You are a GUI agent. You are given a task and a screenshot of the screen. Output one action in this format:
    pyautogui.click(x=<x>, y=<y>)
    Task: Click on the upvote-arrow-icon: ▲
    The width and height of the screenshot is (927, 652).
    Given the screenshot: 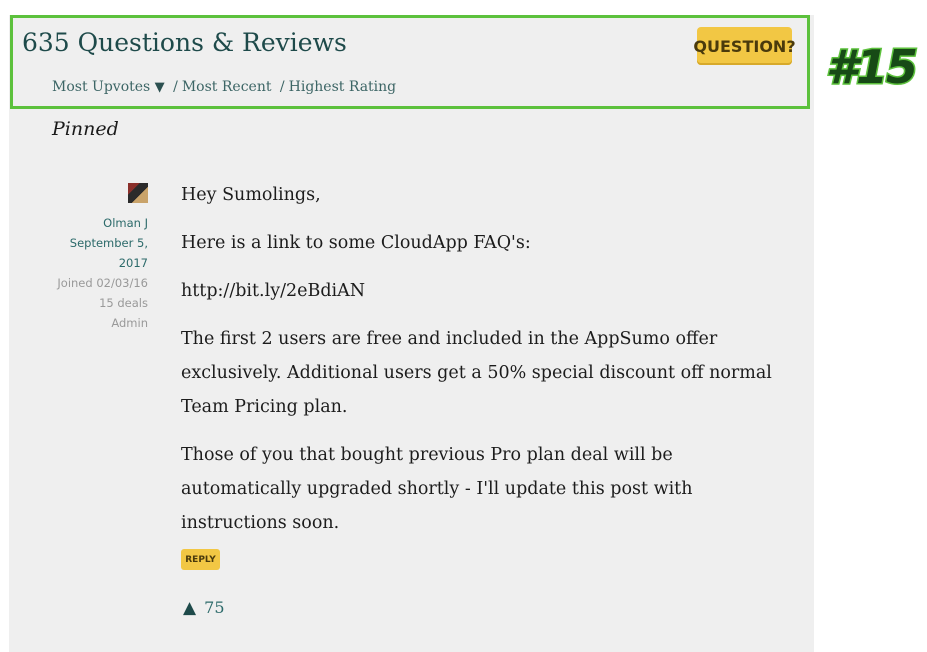 What is the action you would take?
    pyautogui.click(x=189, y=608)
    